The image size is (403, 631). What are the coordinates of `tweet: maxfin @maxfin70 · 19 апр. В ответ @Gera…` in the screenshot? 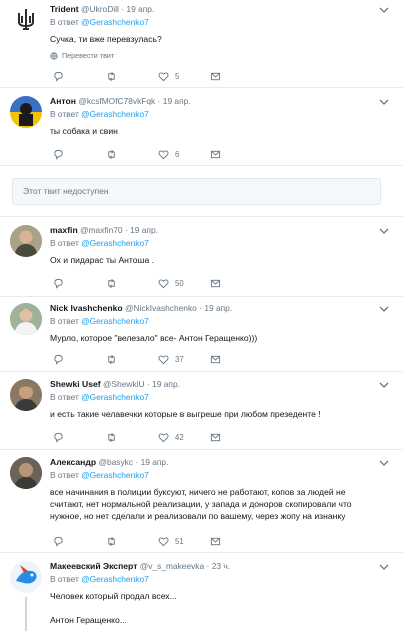 It's located at (201, 257).